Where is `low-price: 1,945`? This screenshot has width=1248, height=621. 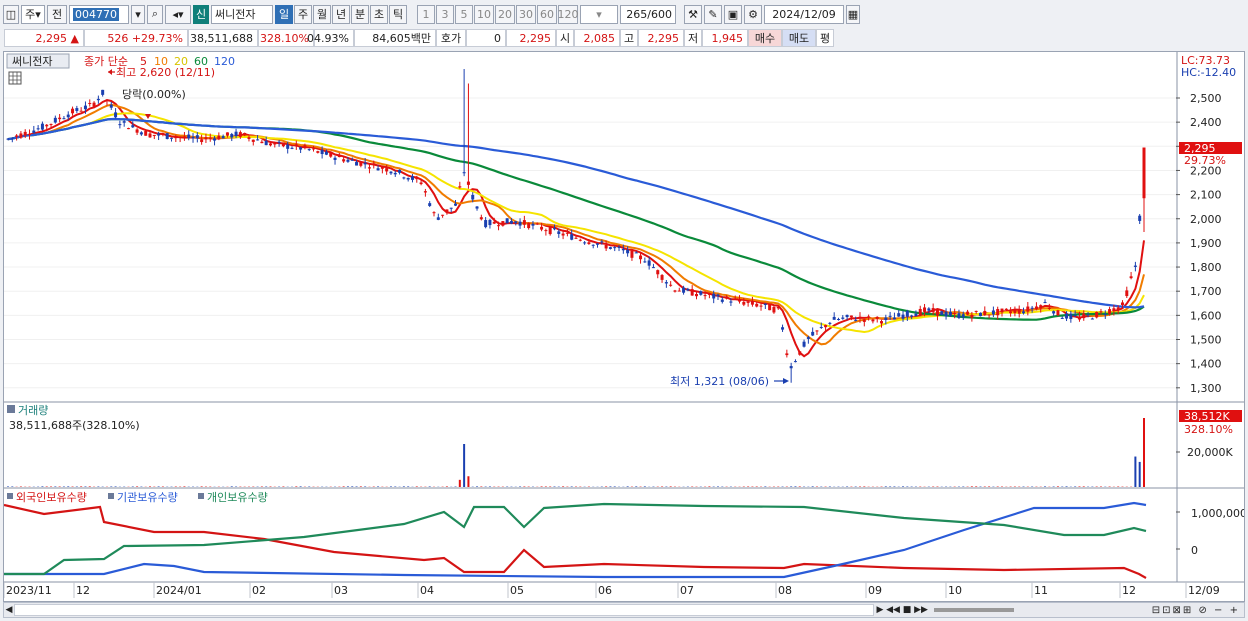 low-price: 1,945 is located at coordinates (725, 38).